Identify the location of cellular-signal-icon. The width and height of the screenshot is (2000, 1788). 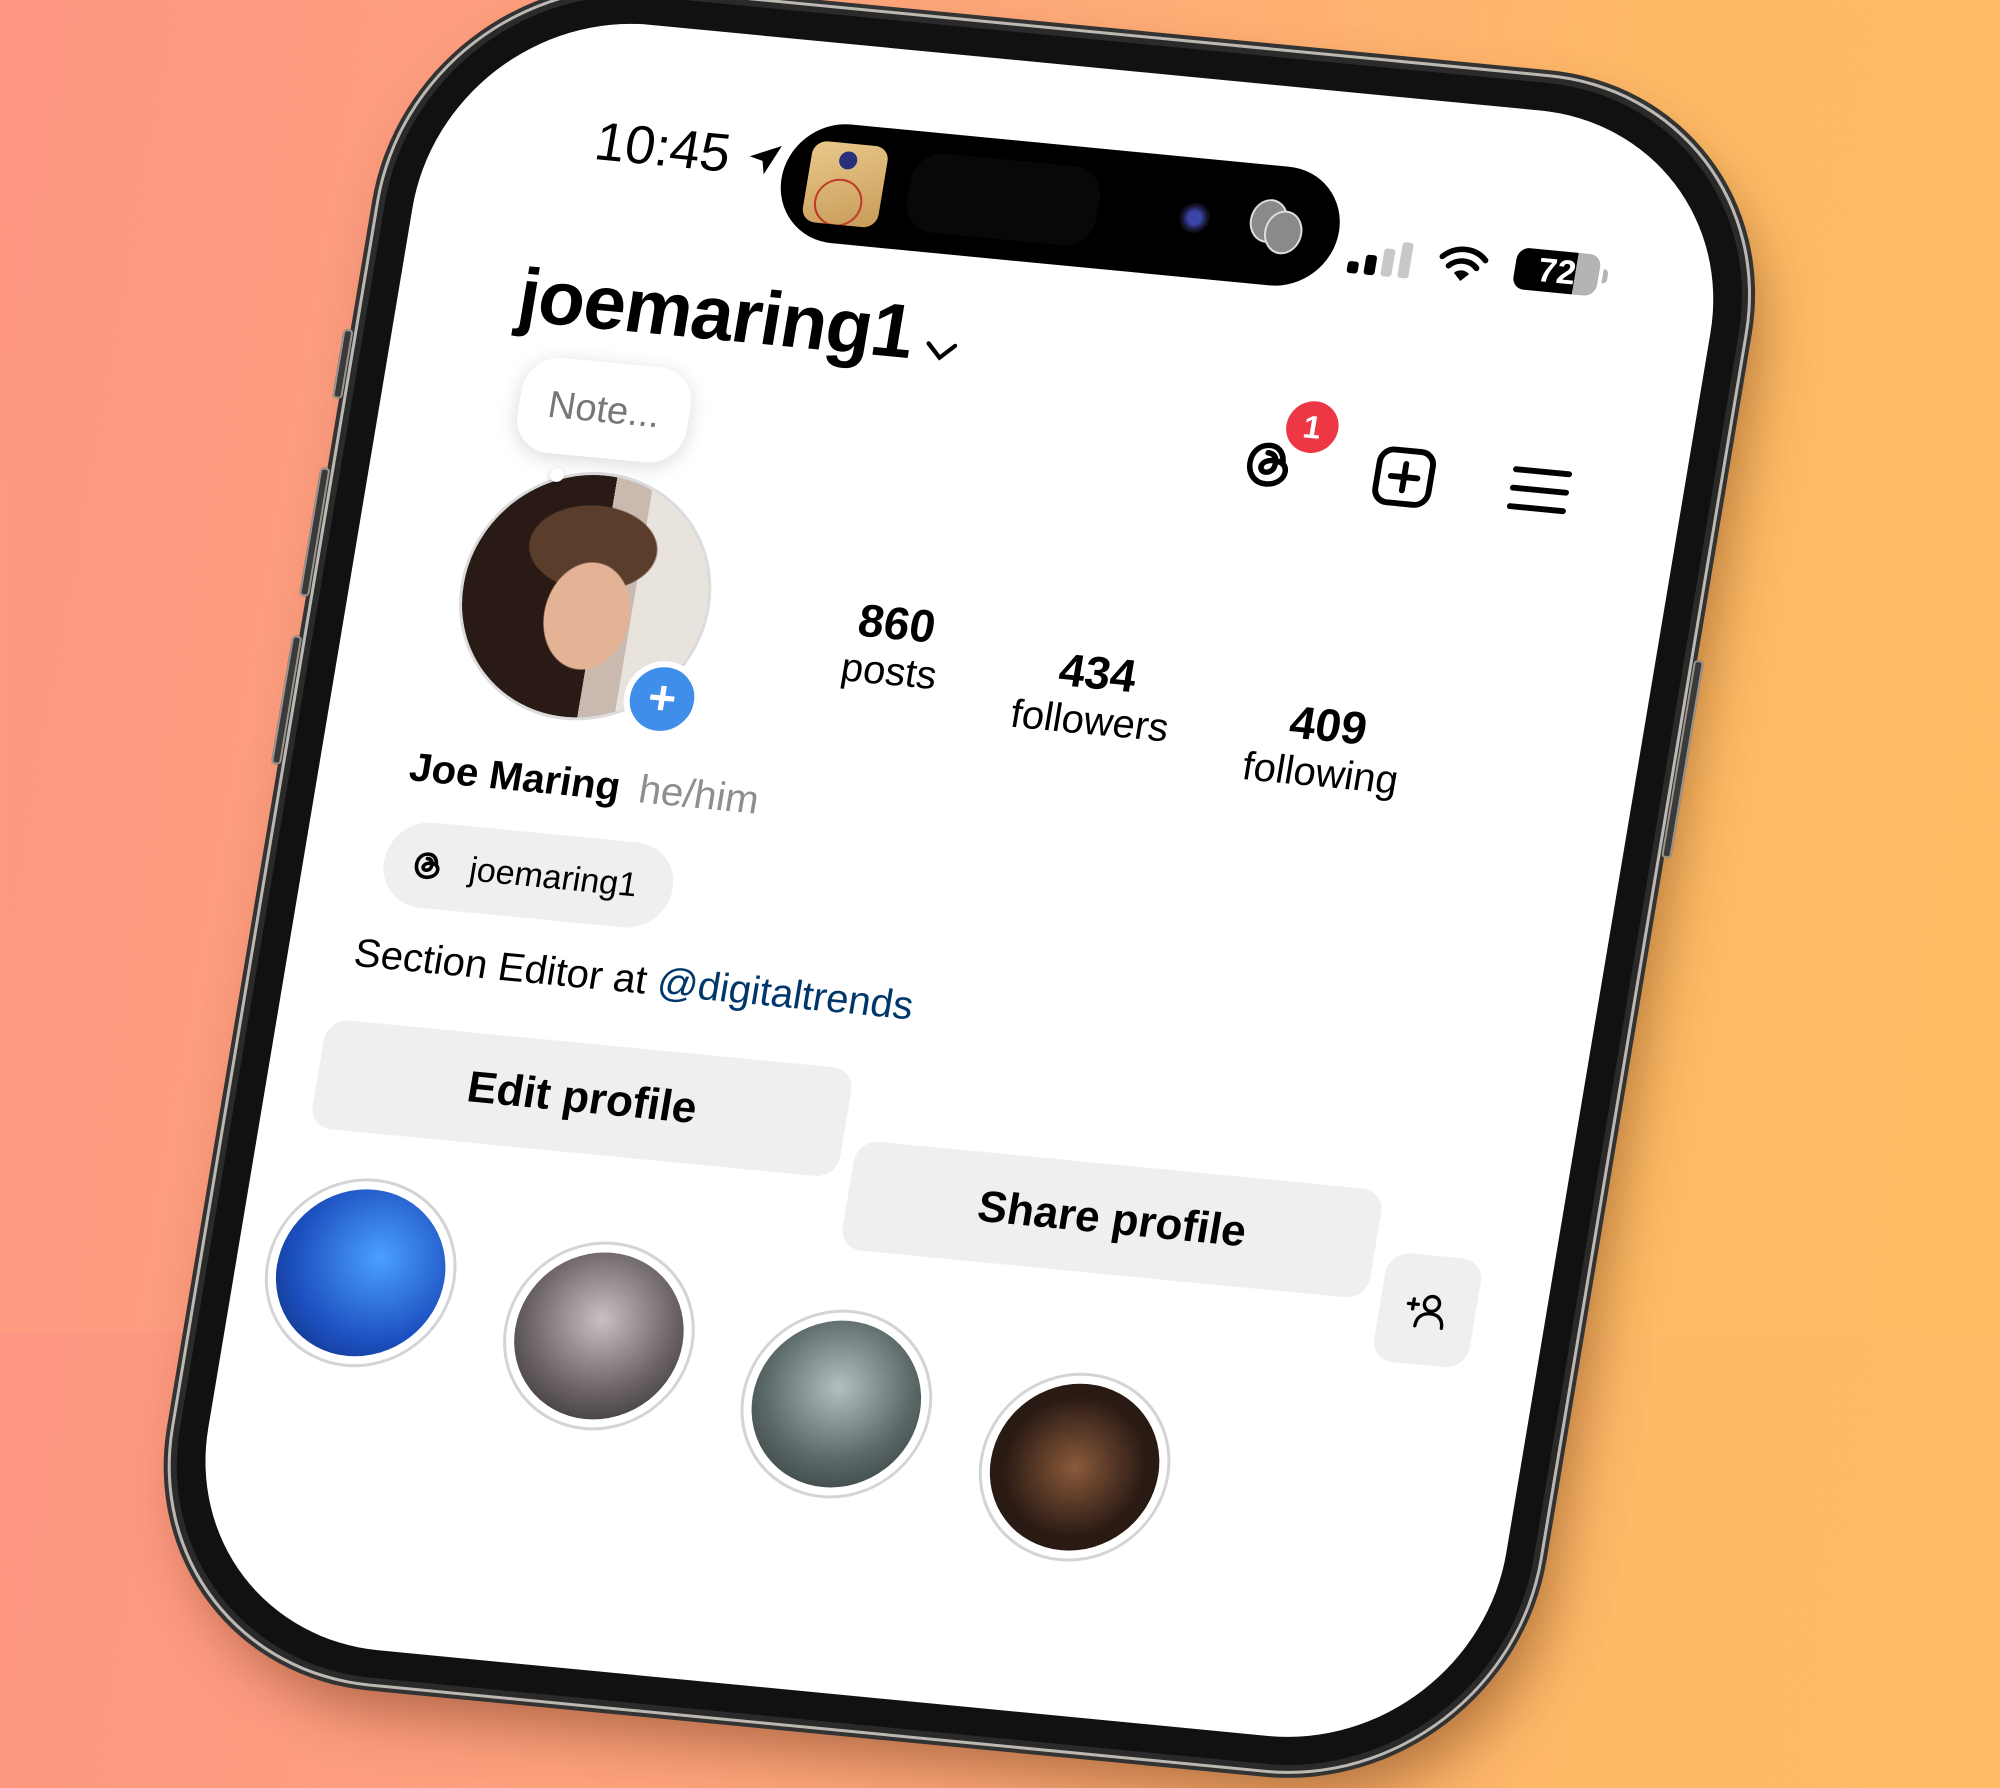
(1380, 258).